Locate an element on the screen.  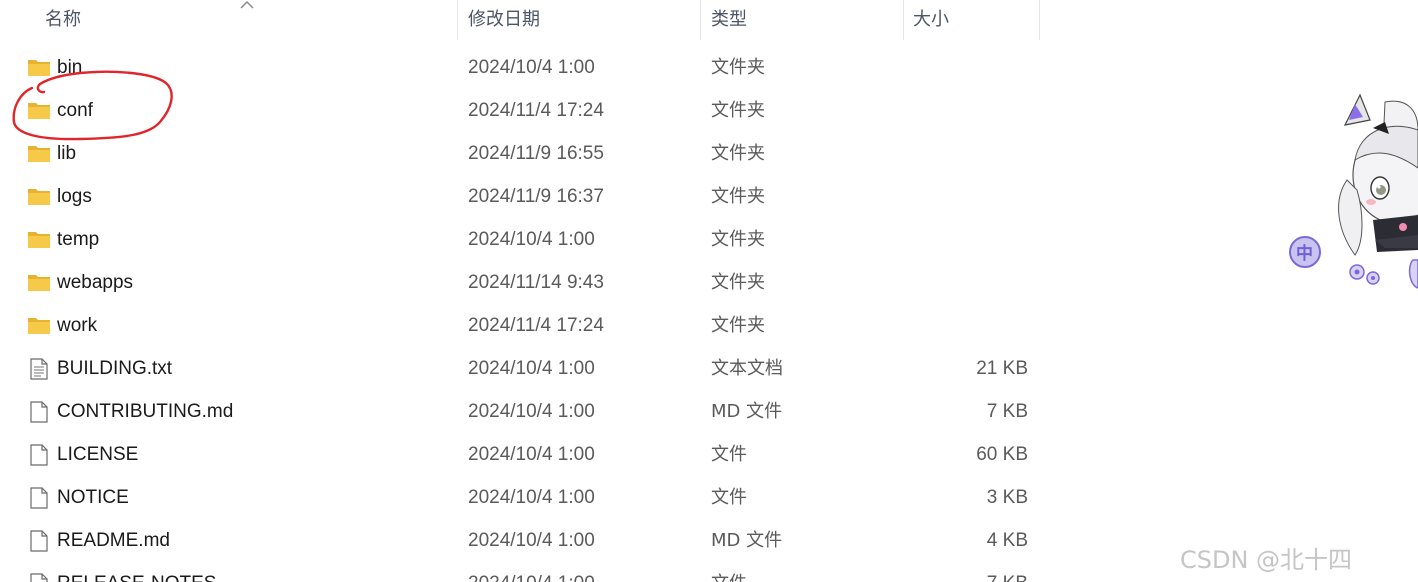
folder-row: logs 2024/11/9 16:37 文件夹 is located at coordinates (520, 196).